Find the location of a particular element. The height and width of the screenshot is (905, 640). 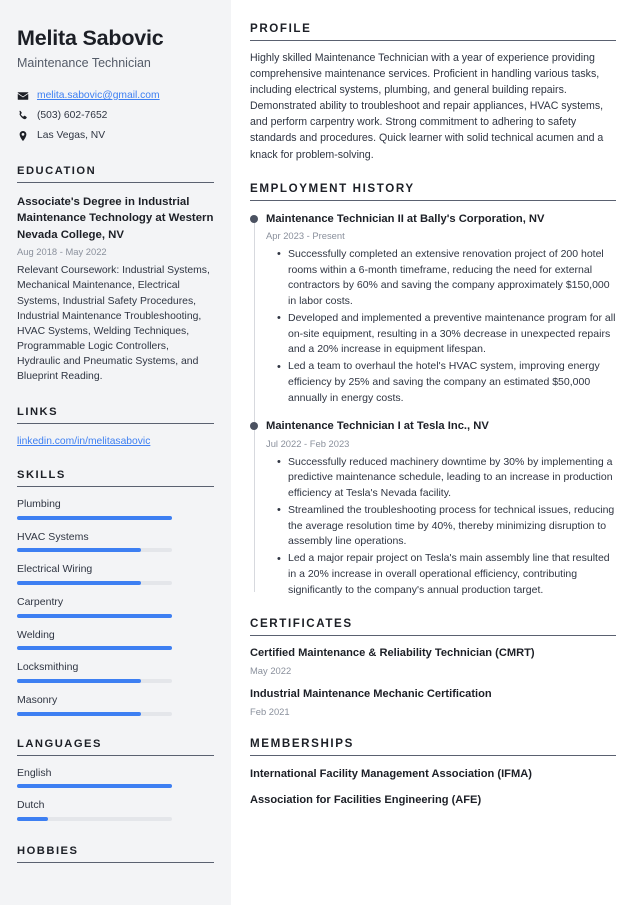

section-heading-memberships: MEMBERSHIPS is located at coordinates (302, 743).